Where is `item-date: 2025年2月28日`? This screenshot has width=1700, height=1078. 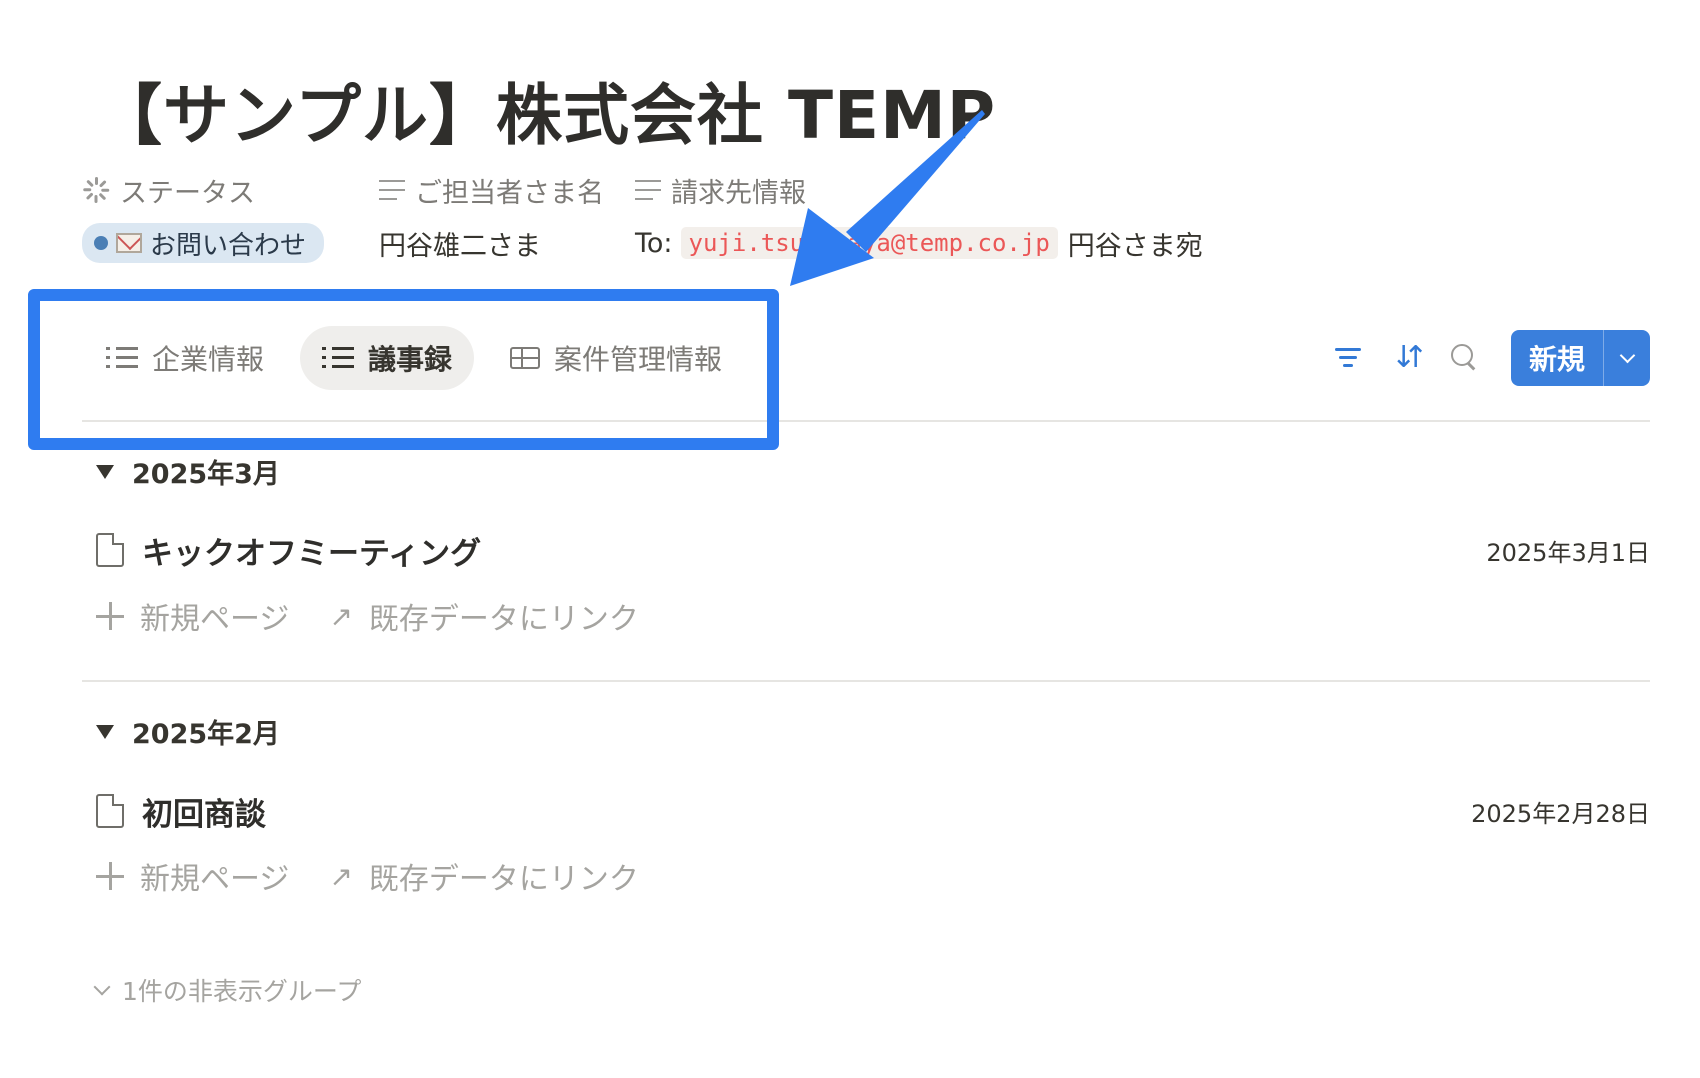
item-date: 2025年2月28日 is located at coordinates (1560, 813).